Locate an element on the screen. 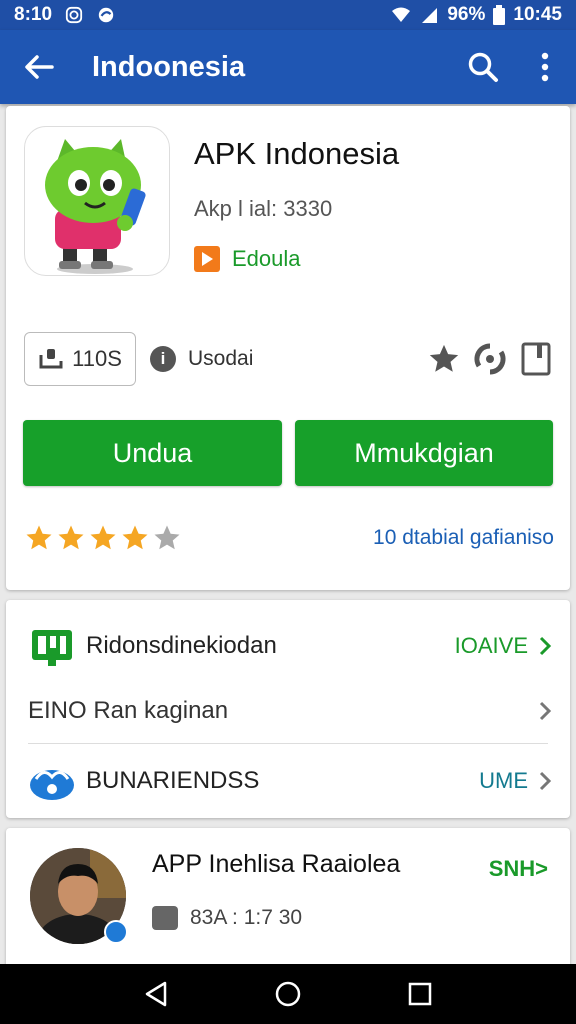 The width and height of the screenshot is (576, 1024). more-vert-icon is located at coordinates (545, 67).